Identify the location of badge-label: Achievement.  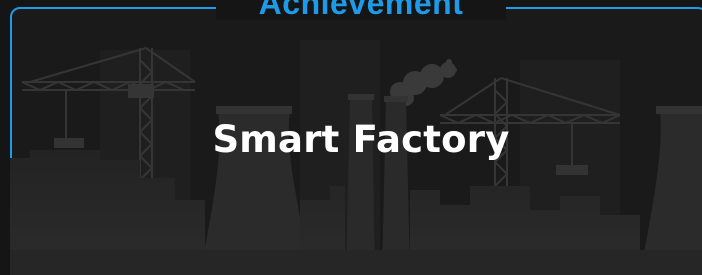
(361, 10).